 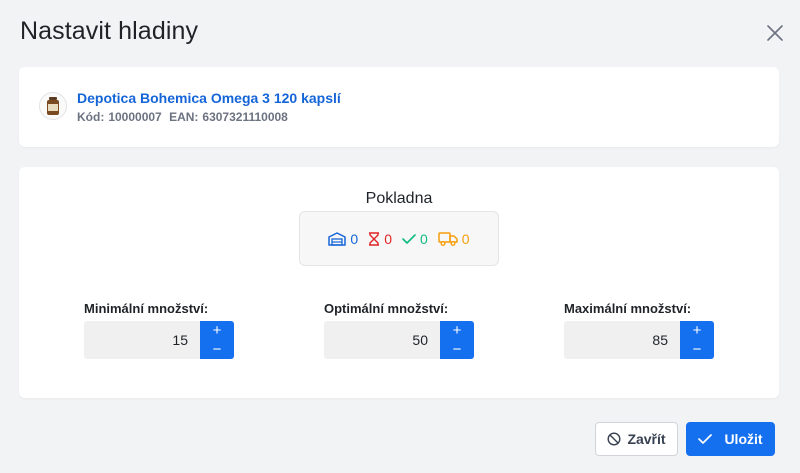 What do you see at coordinates (217, 349) in the screenshot?
I see `min-decrement-button: −` at bounding box center [217, 349].